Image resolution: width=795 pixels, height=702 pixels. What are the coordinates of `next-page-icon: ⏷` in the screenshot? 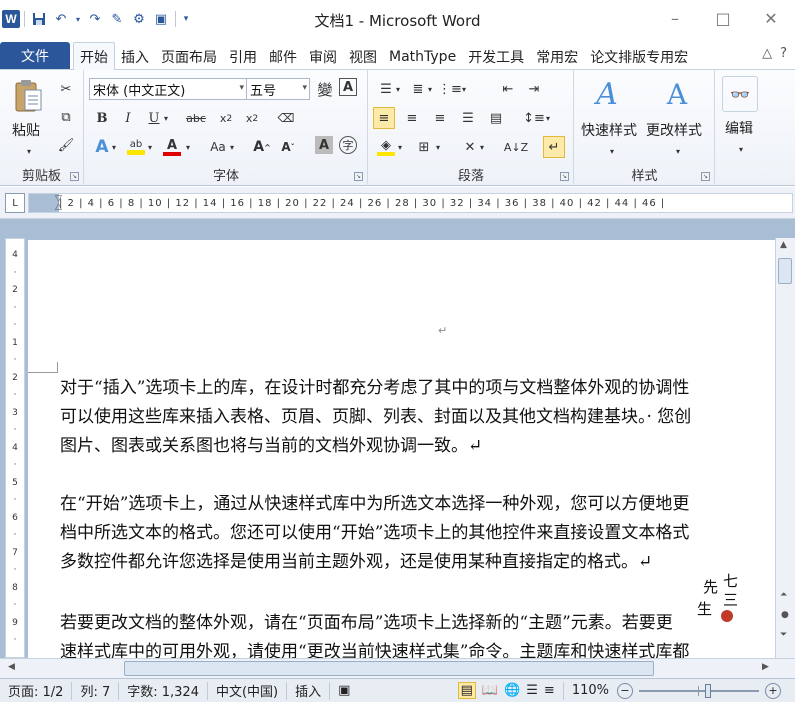 It's located at (783, 635).